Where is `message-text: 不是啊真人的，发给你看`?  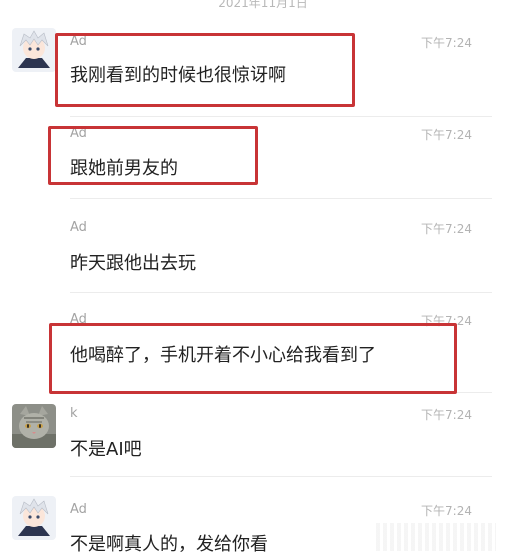
message-text: 不是啊真人的，发给你看 is located at coordinates (169, 544).